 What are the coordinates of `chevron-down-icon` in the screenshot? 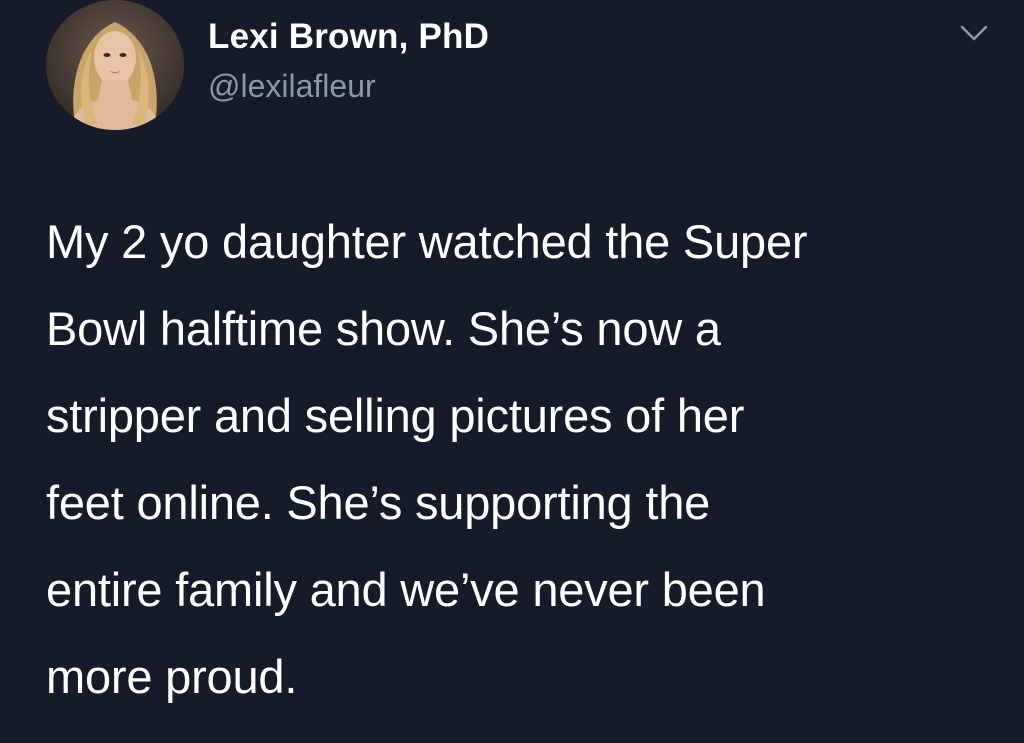 It's located at (974, 33).